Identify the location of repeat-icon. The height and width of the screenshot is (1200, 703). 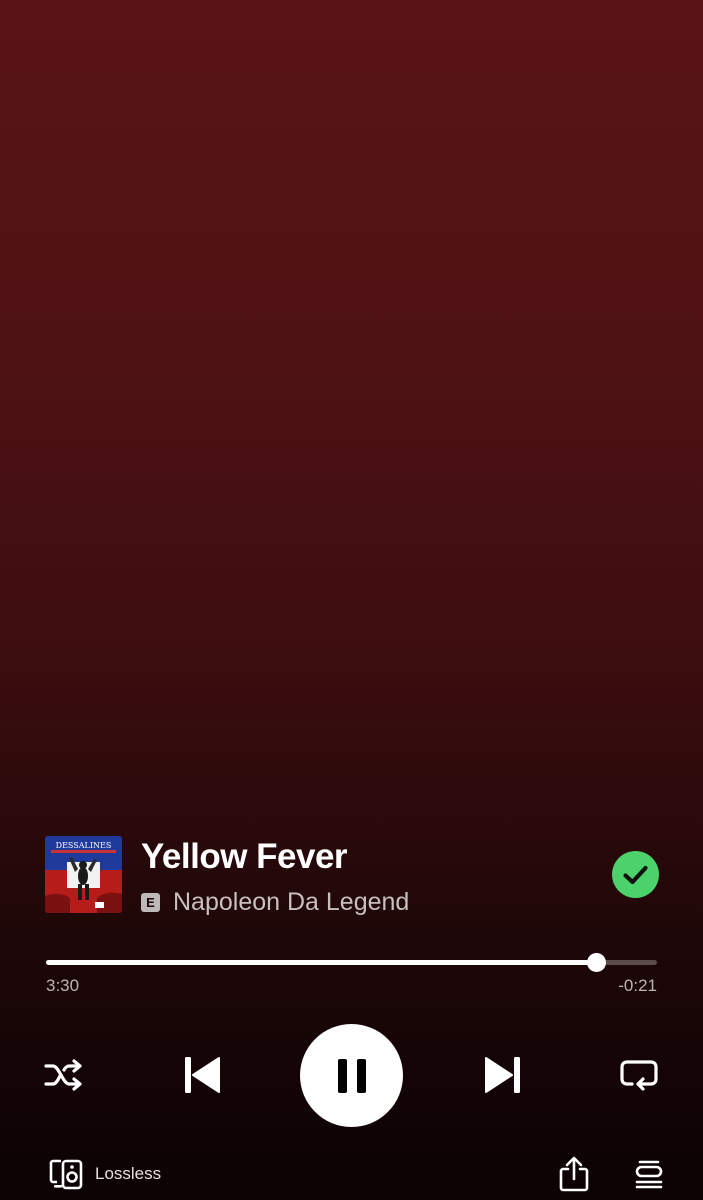
(639, 1075).